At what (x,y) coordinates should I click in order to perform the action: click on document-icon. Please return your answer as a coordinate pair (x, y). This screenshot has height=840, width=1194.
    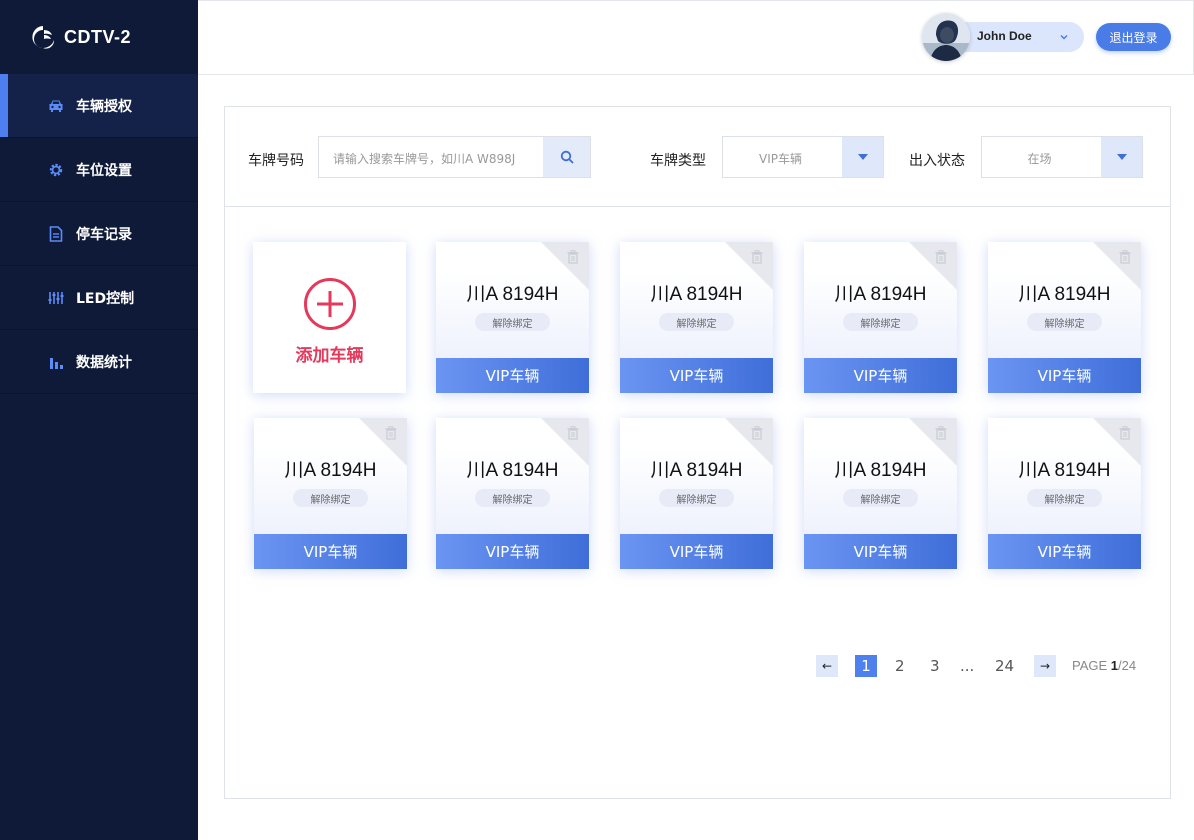
    Looking at the image, I should click on (56, 233).